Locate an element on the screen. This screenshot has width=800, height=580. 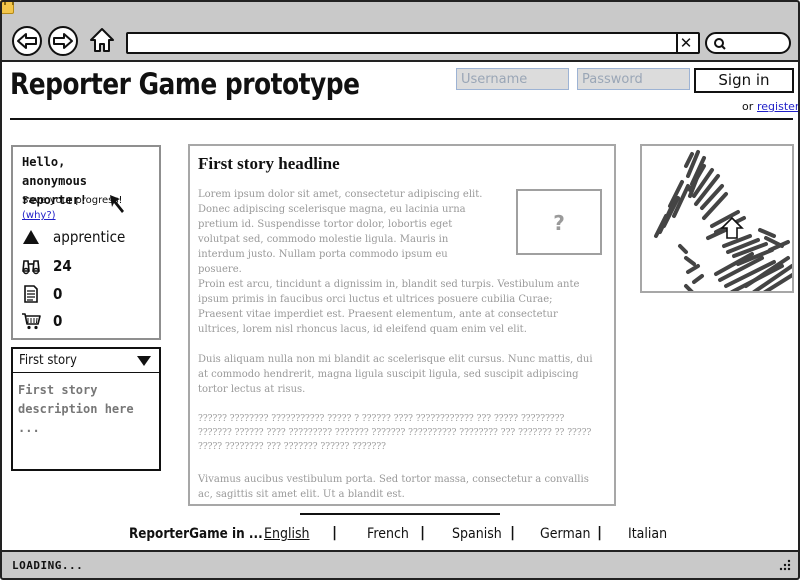
clear-url-icon: ✕ is located at coordinates (685, 43).